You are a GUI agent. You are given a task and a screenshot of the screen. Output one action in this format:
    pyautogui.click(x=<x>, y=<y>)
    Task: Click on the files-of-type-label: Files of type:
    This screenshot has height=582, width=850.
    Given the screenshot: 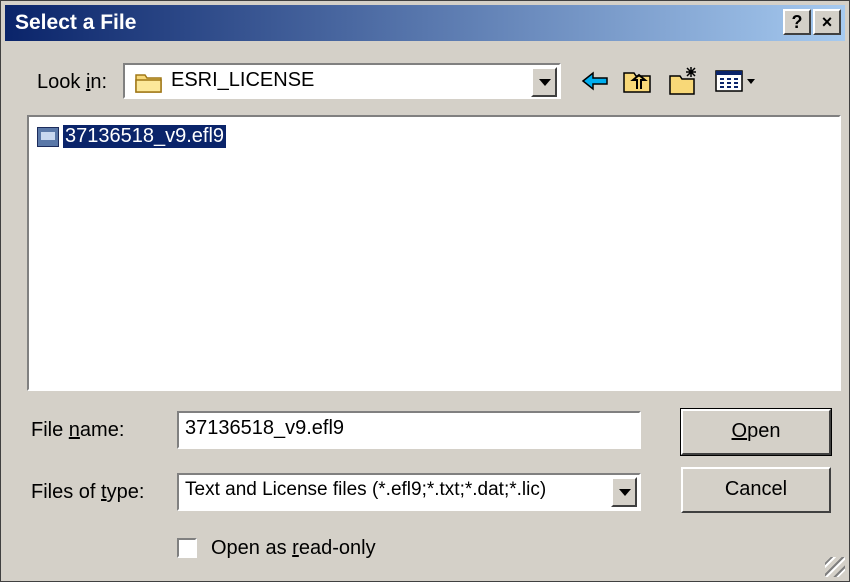 What is the action you would take?
    pyautogui.click(x=88, y=492)
    